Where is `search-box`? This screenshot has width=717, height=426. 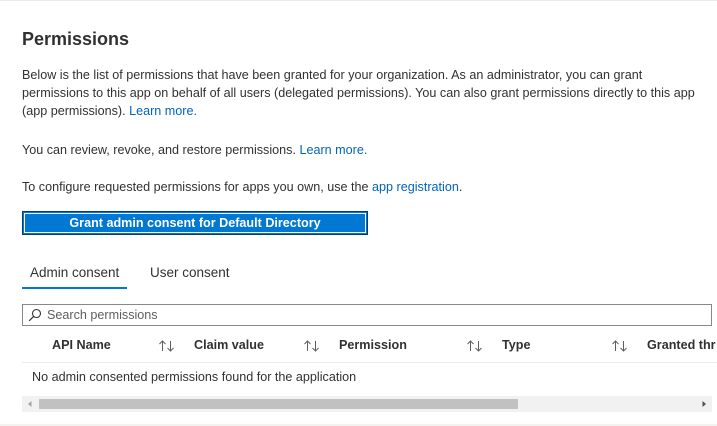
search-box is located at coordinates (367, 315).